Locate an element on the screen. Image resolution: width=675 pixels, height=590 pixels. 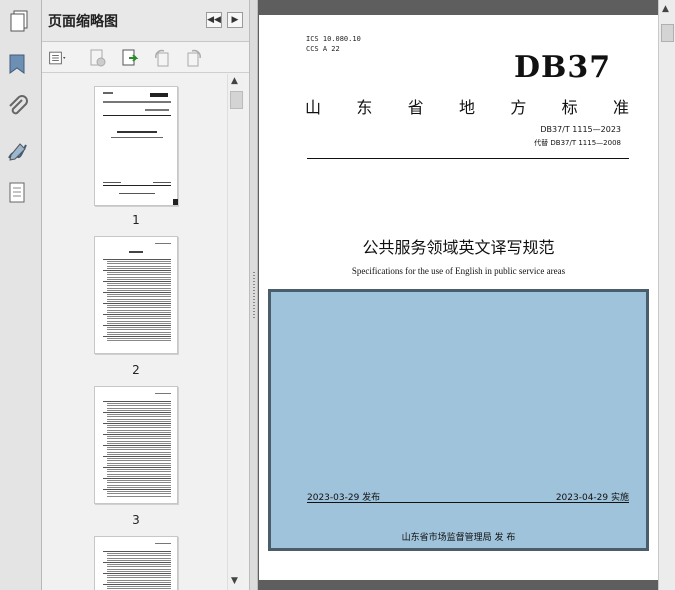
delete-page-icon is located at coordinates (98, 58).